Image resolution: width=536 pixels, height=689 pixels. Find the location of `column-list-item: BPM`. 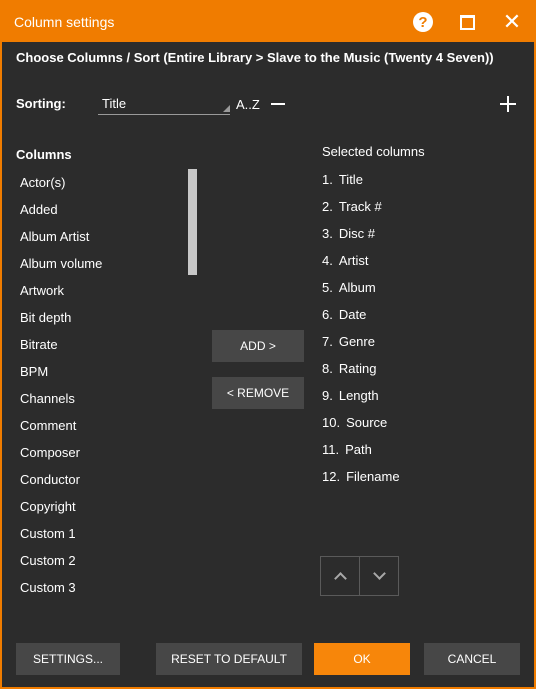

column-list-item: BPM is located at coordinates (101, 371).